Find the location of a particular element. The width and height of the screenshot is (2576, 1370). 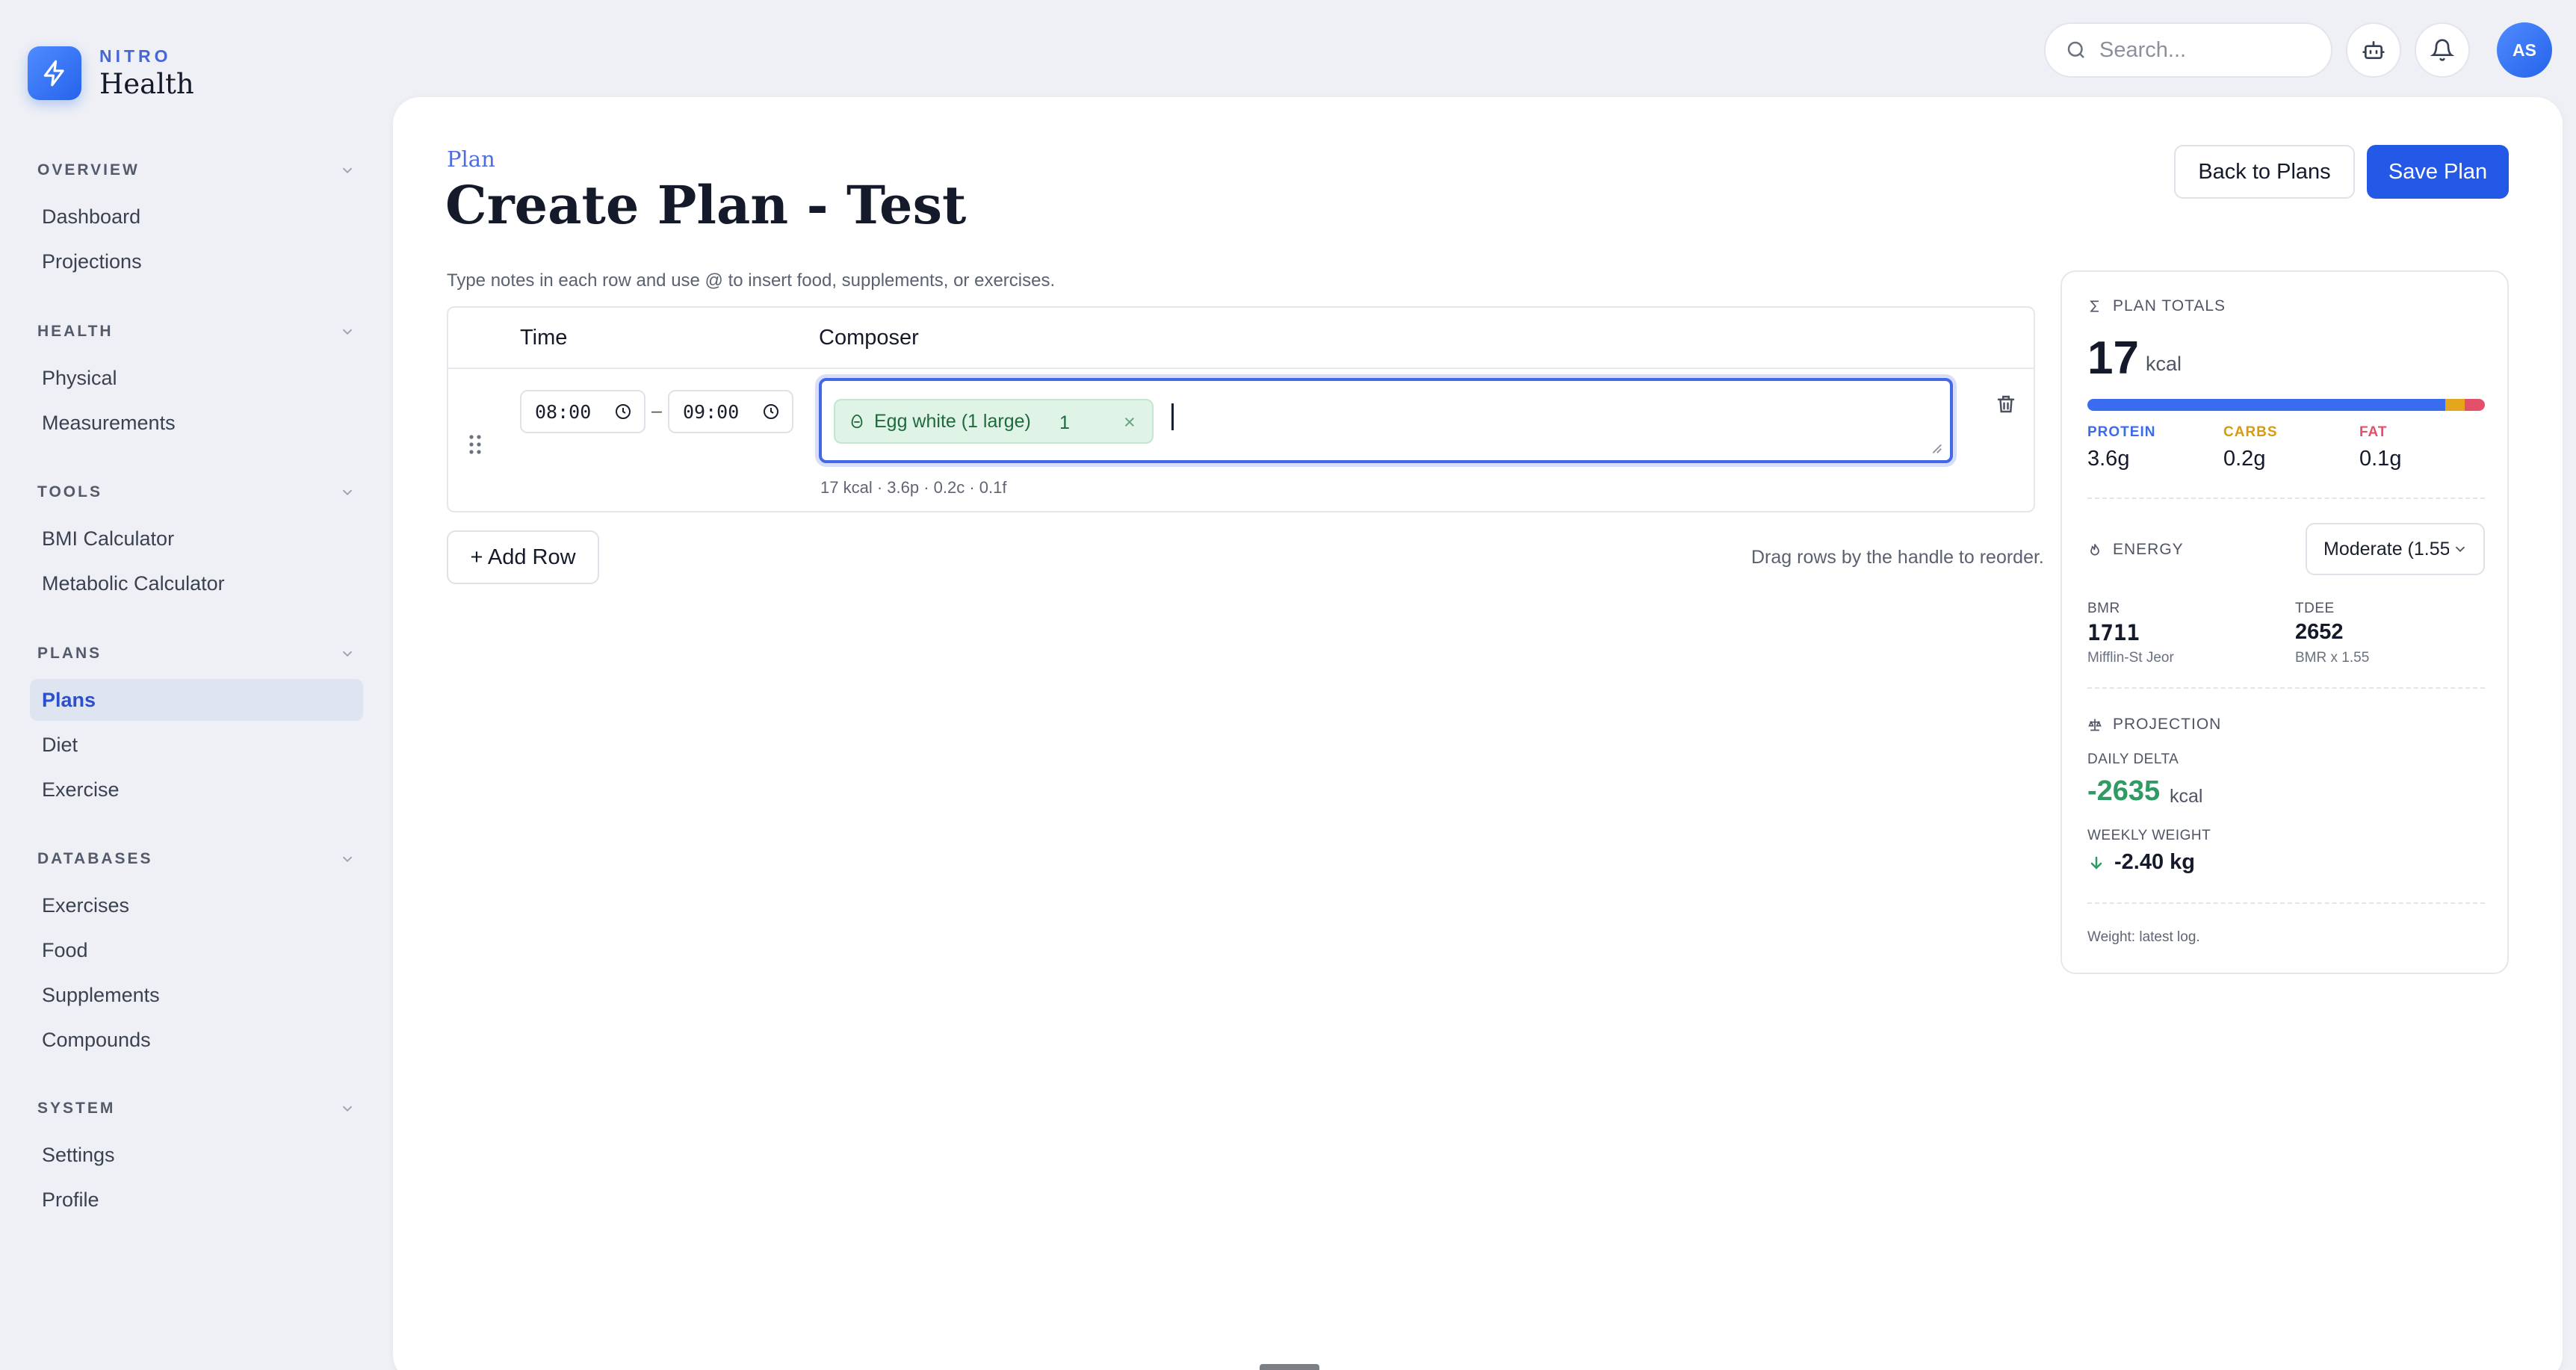

brand: NITRO Health is located at coordinates (111, 73).